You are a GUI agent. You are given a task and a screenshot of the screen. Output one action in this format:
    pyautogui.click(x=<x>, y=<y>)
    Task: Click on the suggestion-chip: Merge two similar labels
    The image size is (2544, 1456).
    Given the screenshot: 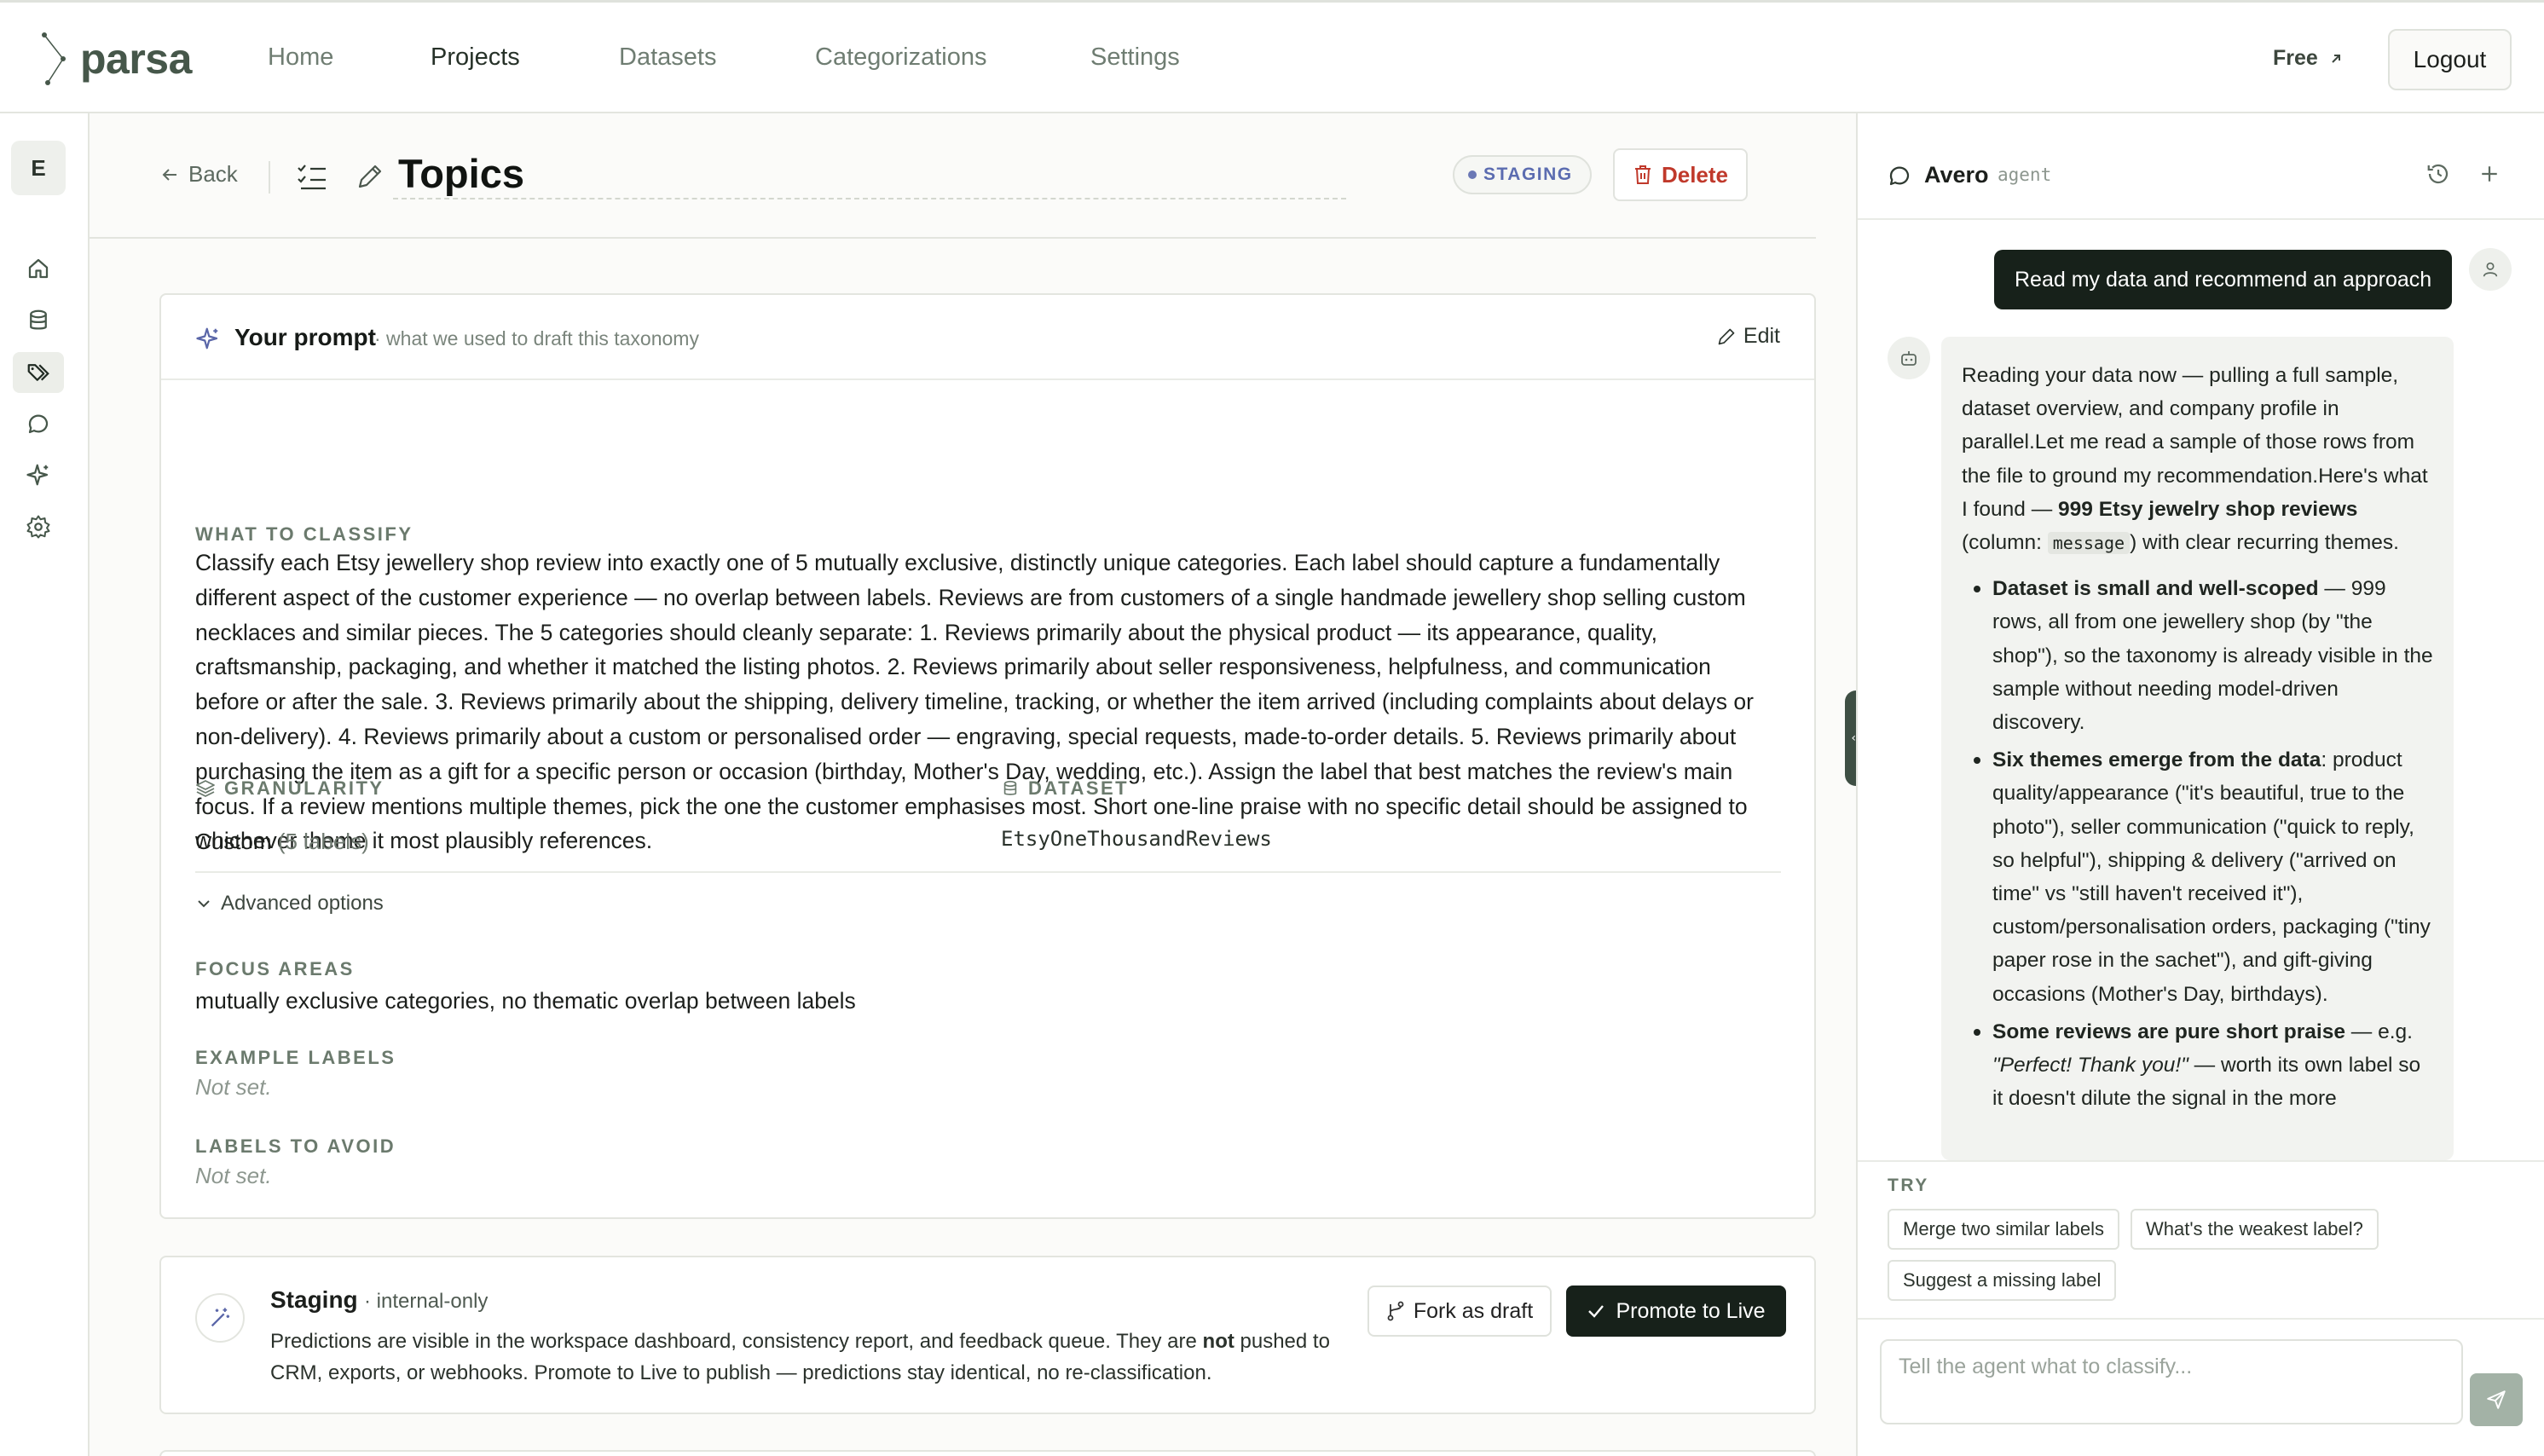 What is the action you would take?
    pyautogui.click(x=2004, y=1229)
    